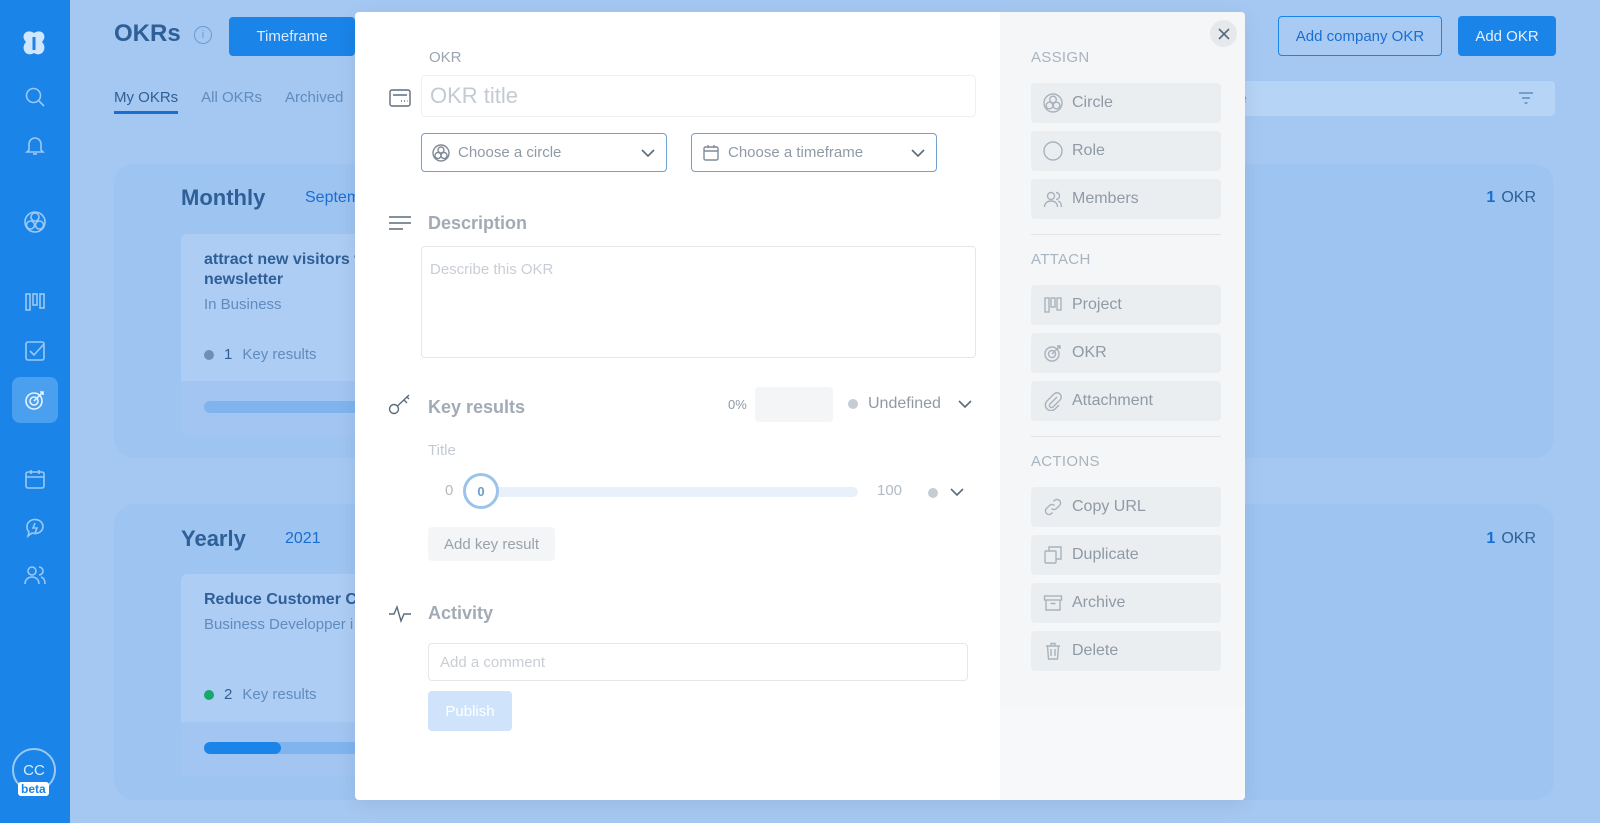 This screenshot has height=823, width=1600. Describe the element at coordinates (400, 404) in the screenshot. I see `key-icon` at that location.